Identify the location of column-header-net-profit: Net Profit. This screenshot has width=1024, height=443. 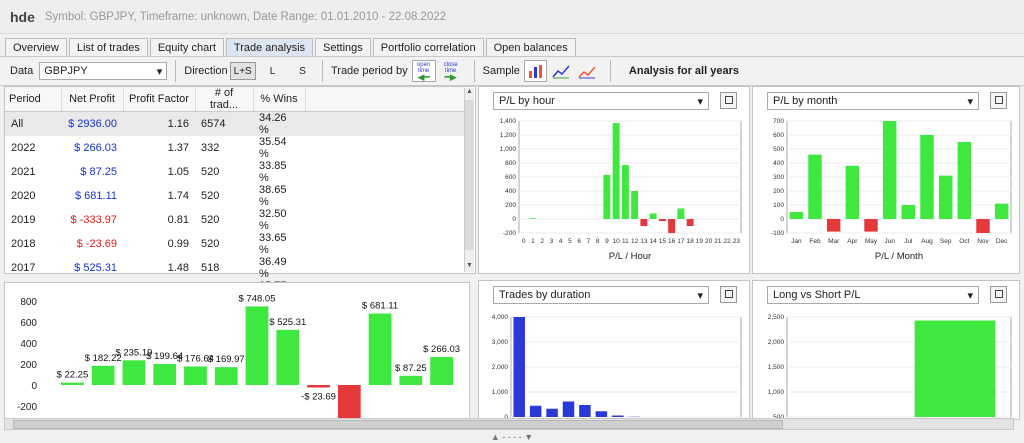
(92, 99).